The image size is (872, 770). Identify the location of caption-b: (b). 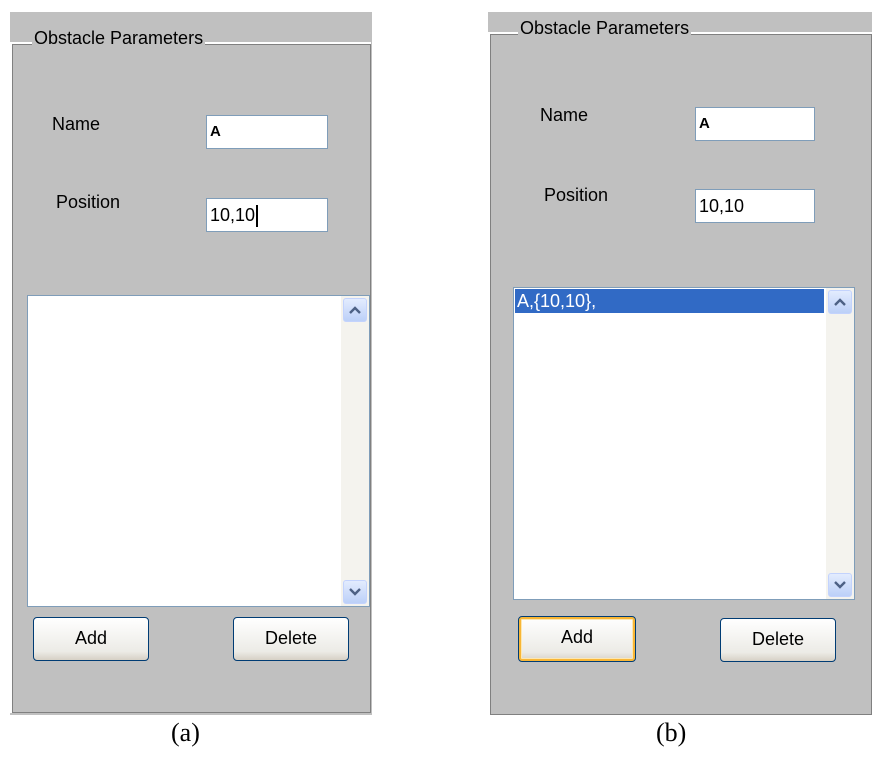
(671, 732).